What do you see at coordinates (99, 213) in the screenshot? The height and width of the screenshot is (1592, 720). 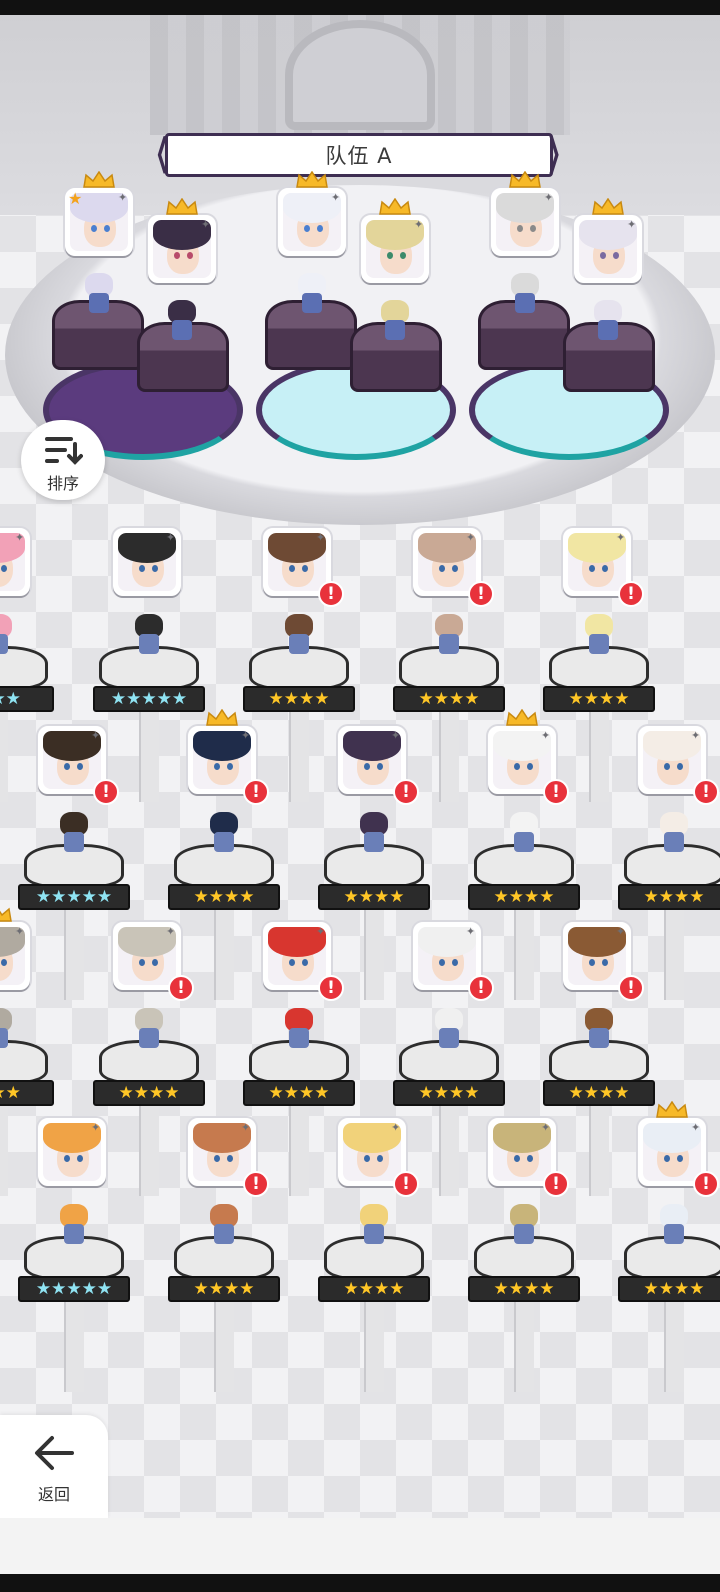 I see `team-member-portrait: ✦ ★` at bounding box center [99, 213].